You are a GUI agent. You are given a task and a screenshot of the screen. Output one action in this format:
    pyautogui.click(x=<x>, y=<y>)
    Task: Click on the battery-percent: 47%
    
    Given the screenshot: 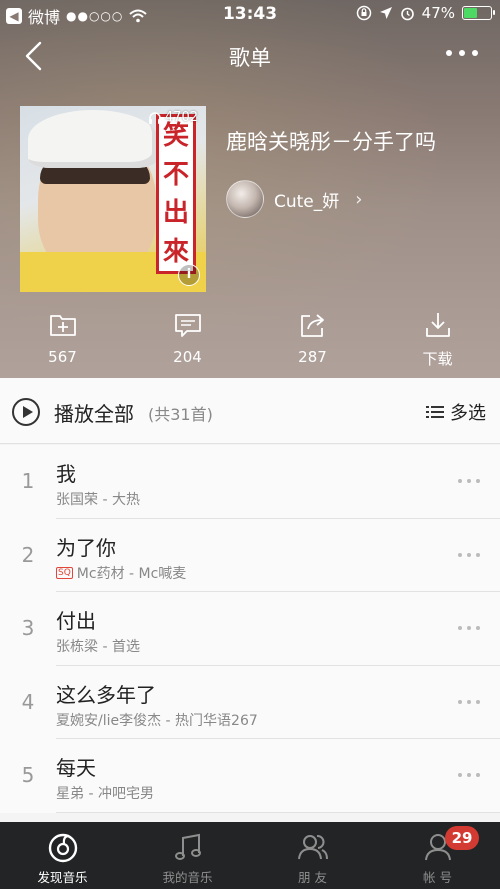 What is the action you would take?
    pyautogui.click(x=438, y=13)
    